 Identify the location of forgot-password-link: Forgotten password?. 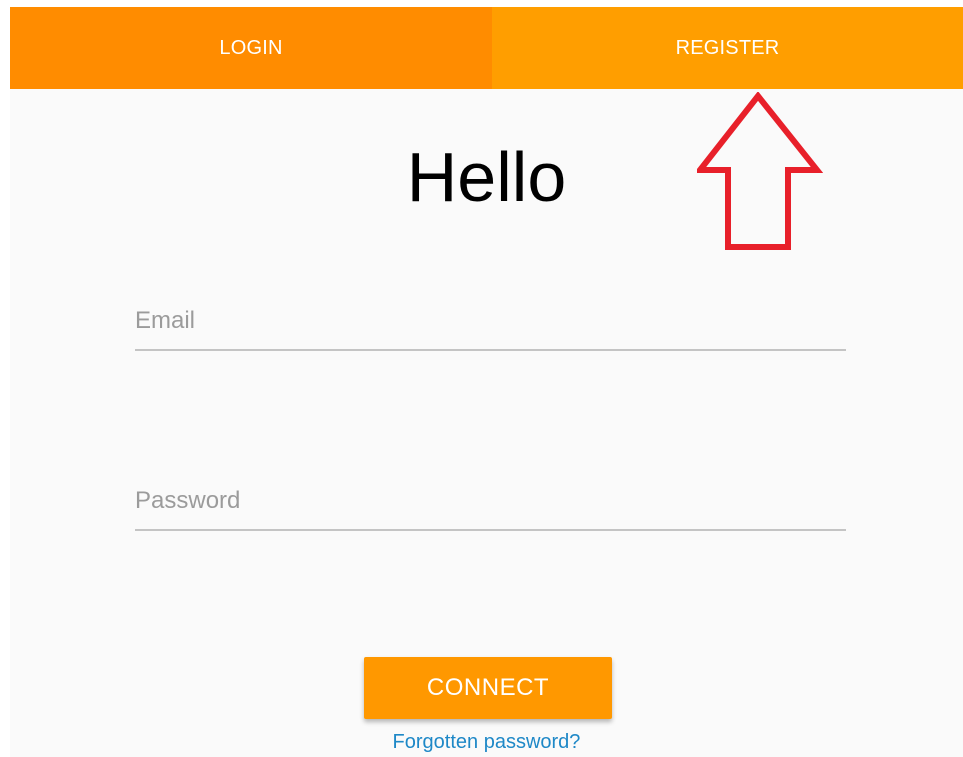
(486, 742).